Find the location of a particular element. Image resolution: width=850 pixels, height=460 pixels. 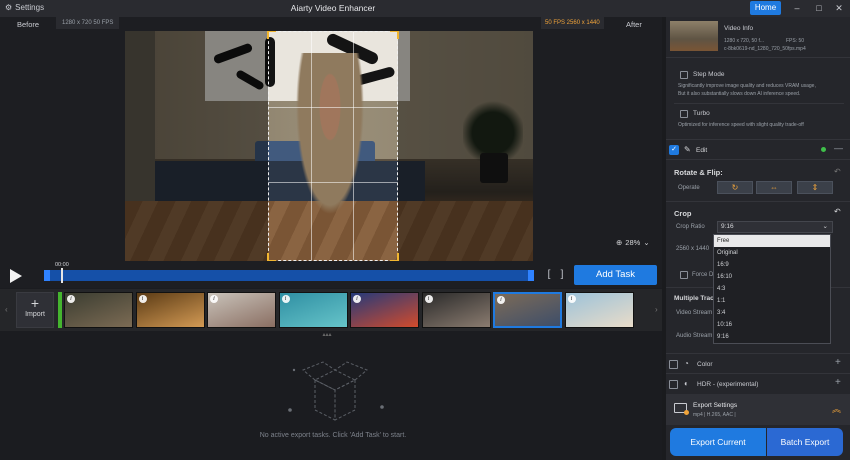

zoom-icon: ⊕ is located at coordinates (619, 242).